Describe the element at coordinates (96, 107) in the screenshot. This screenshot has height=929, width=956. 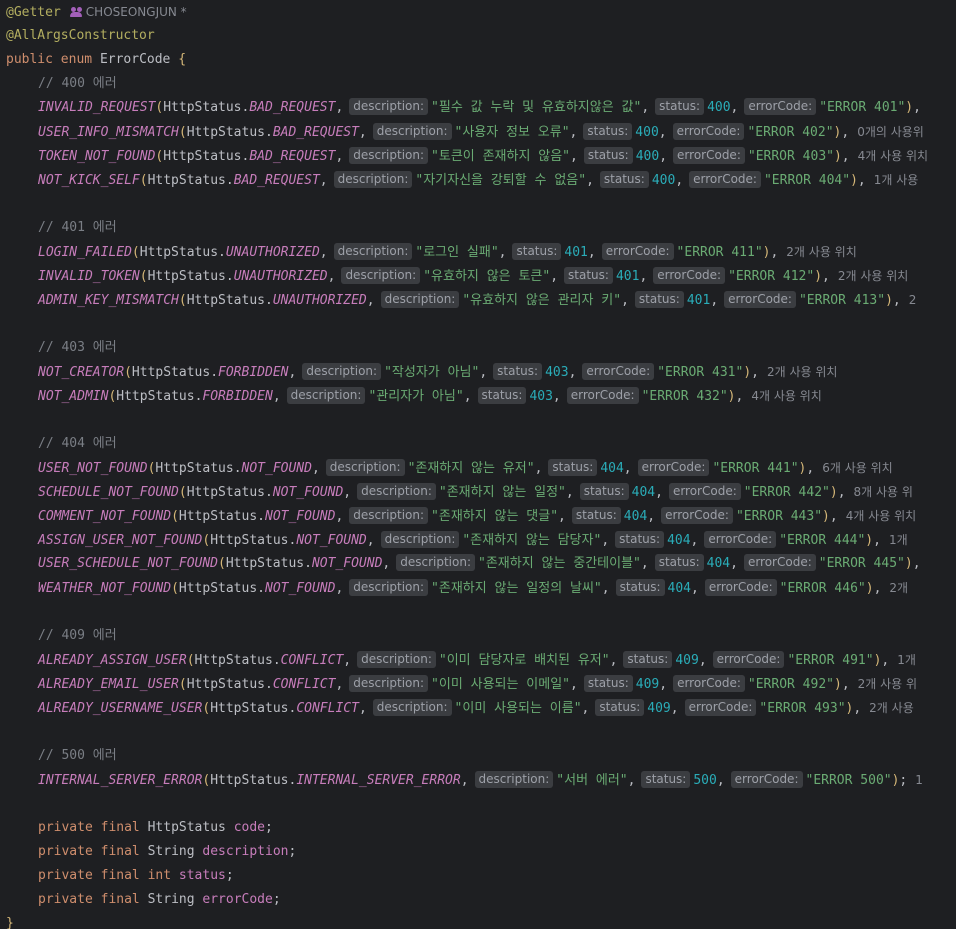
I see `enum-constant-name: INVALID_REQUEST` at that location.